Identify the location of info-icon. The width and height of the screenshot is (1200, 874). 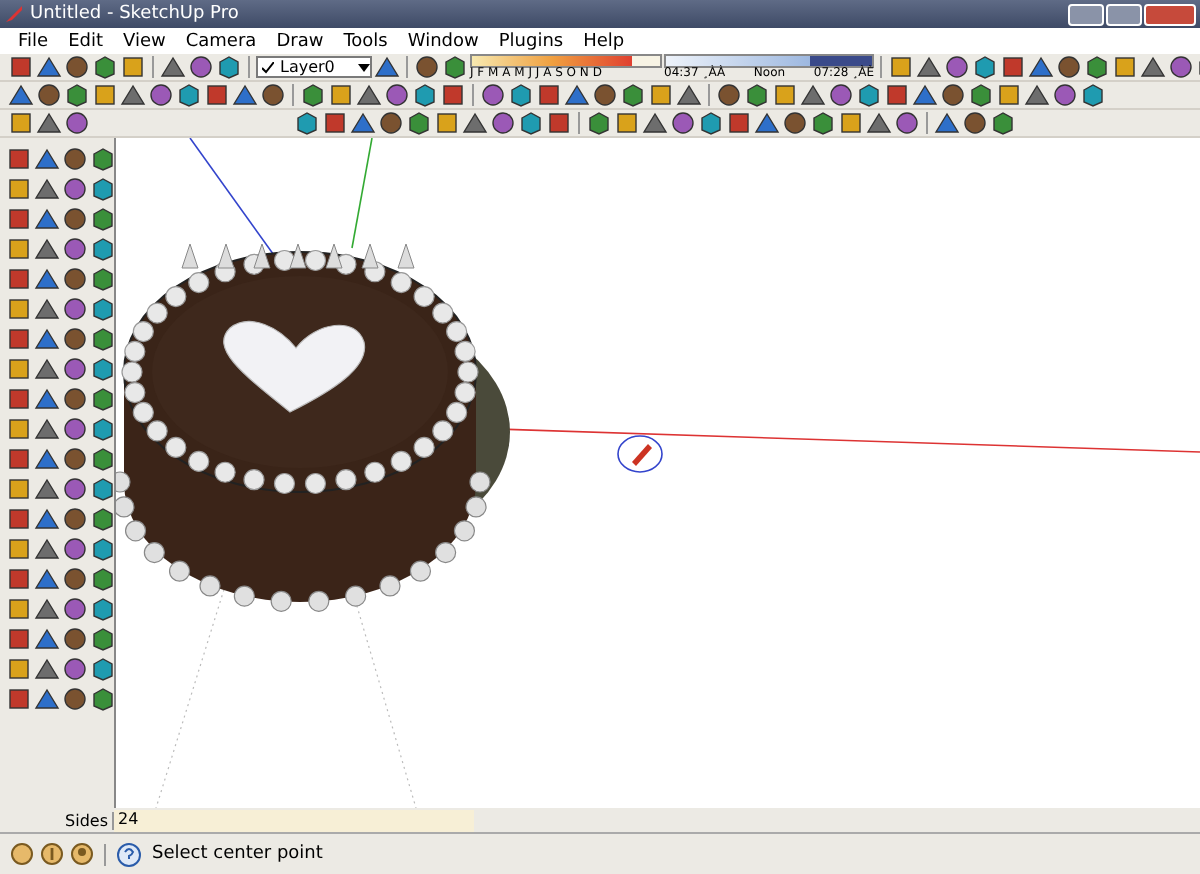
(52, 854).